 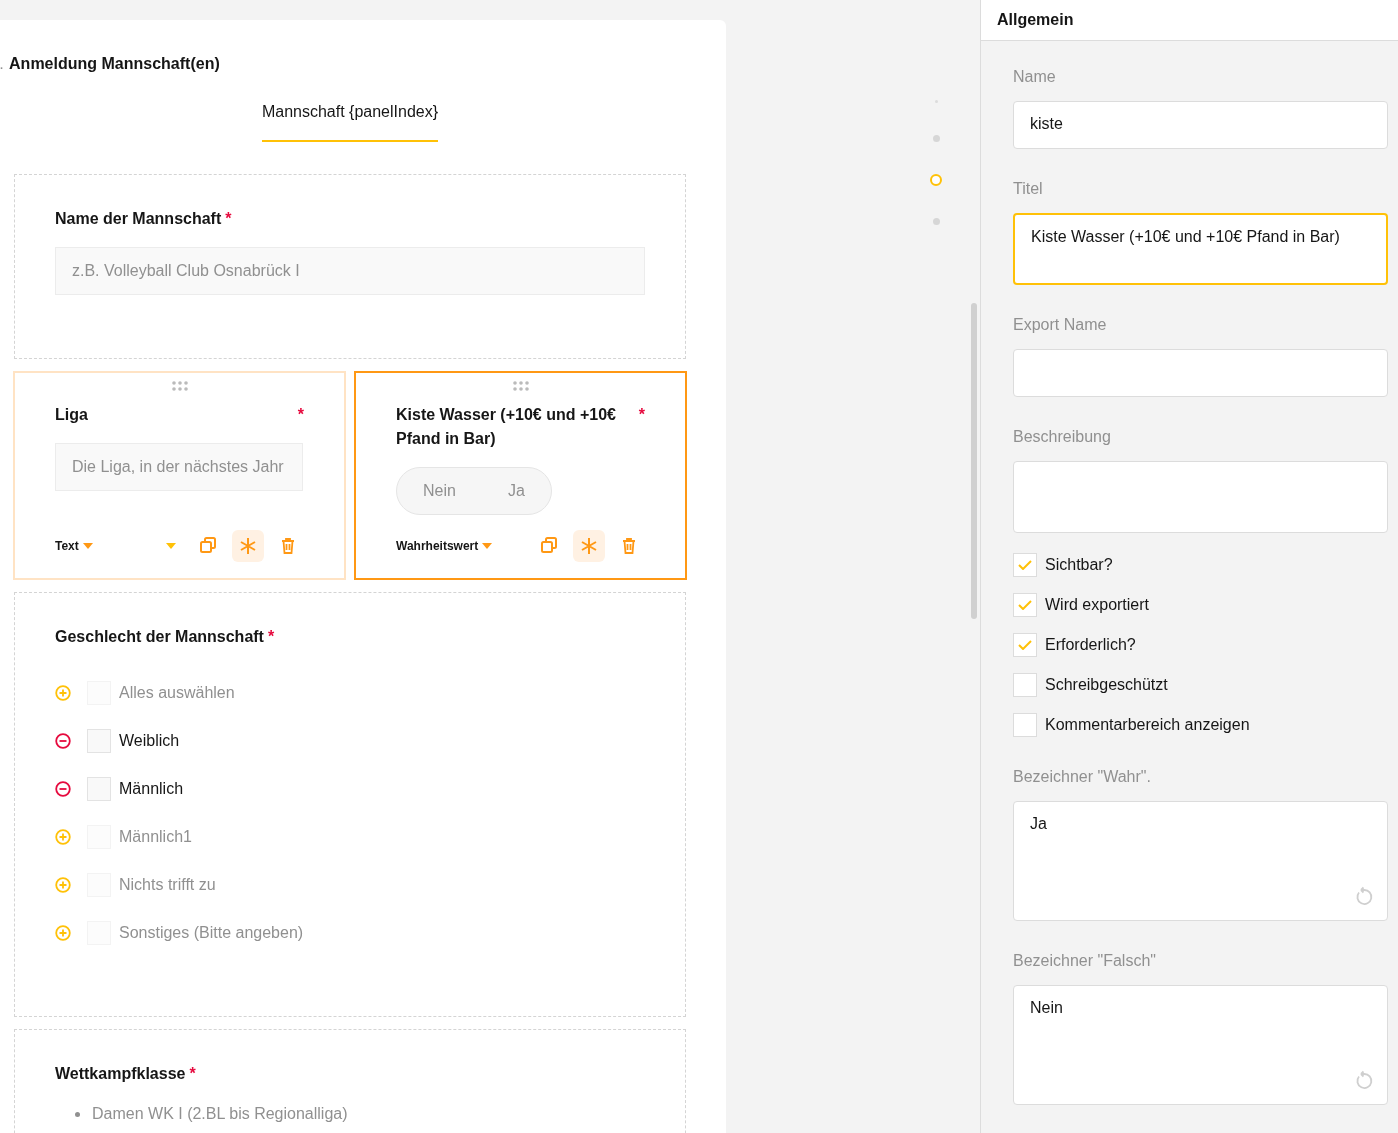 What do you see at coordinates (1035, 20) in the screenshot?
I see `panel-tab: Allgemein` at bounding box center [1035, 20].